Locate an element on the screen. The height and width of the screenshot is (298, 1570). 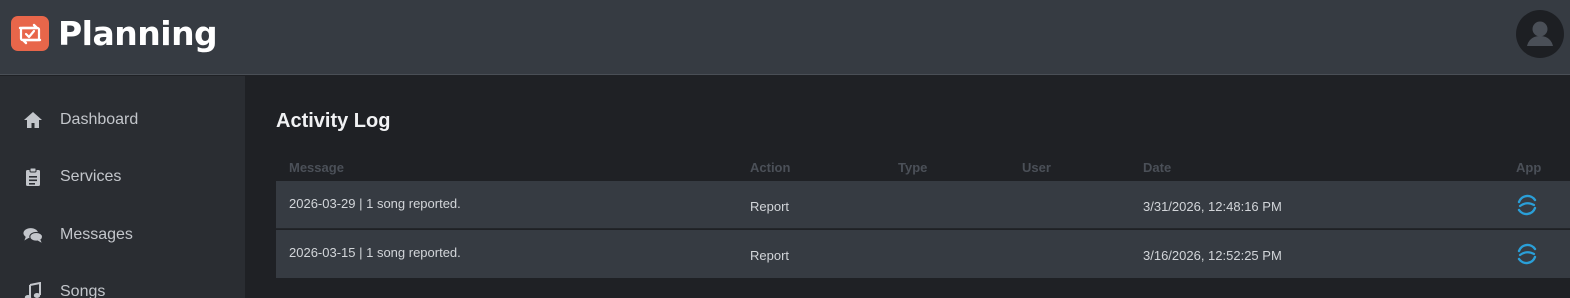
sidebar-item-dashboard: Dashboard is located at coordinates (122, 120).